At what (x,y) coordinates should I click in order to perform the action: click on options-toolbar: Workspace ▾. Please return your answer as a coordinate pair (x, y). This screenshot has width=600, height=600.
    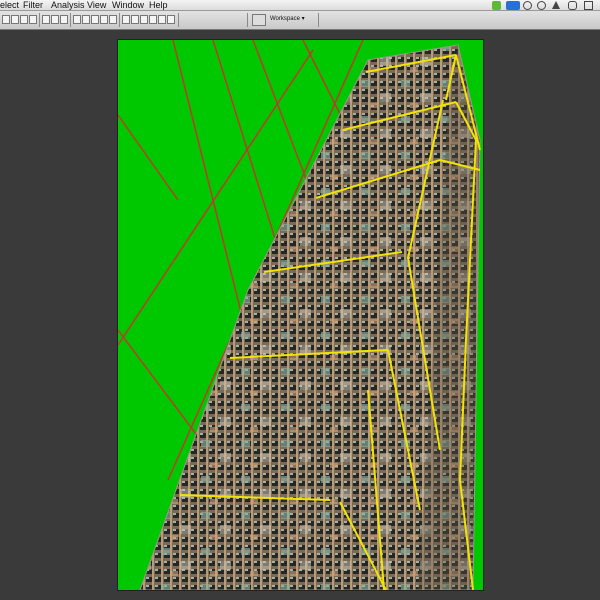
    Looking at the image, I should click on (300, 20).